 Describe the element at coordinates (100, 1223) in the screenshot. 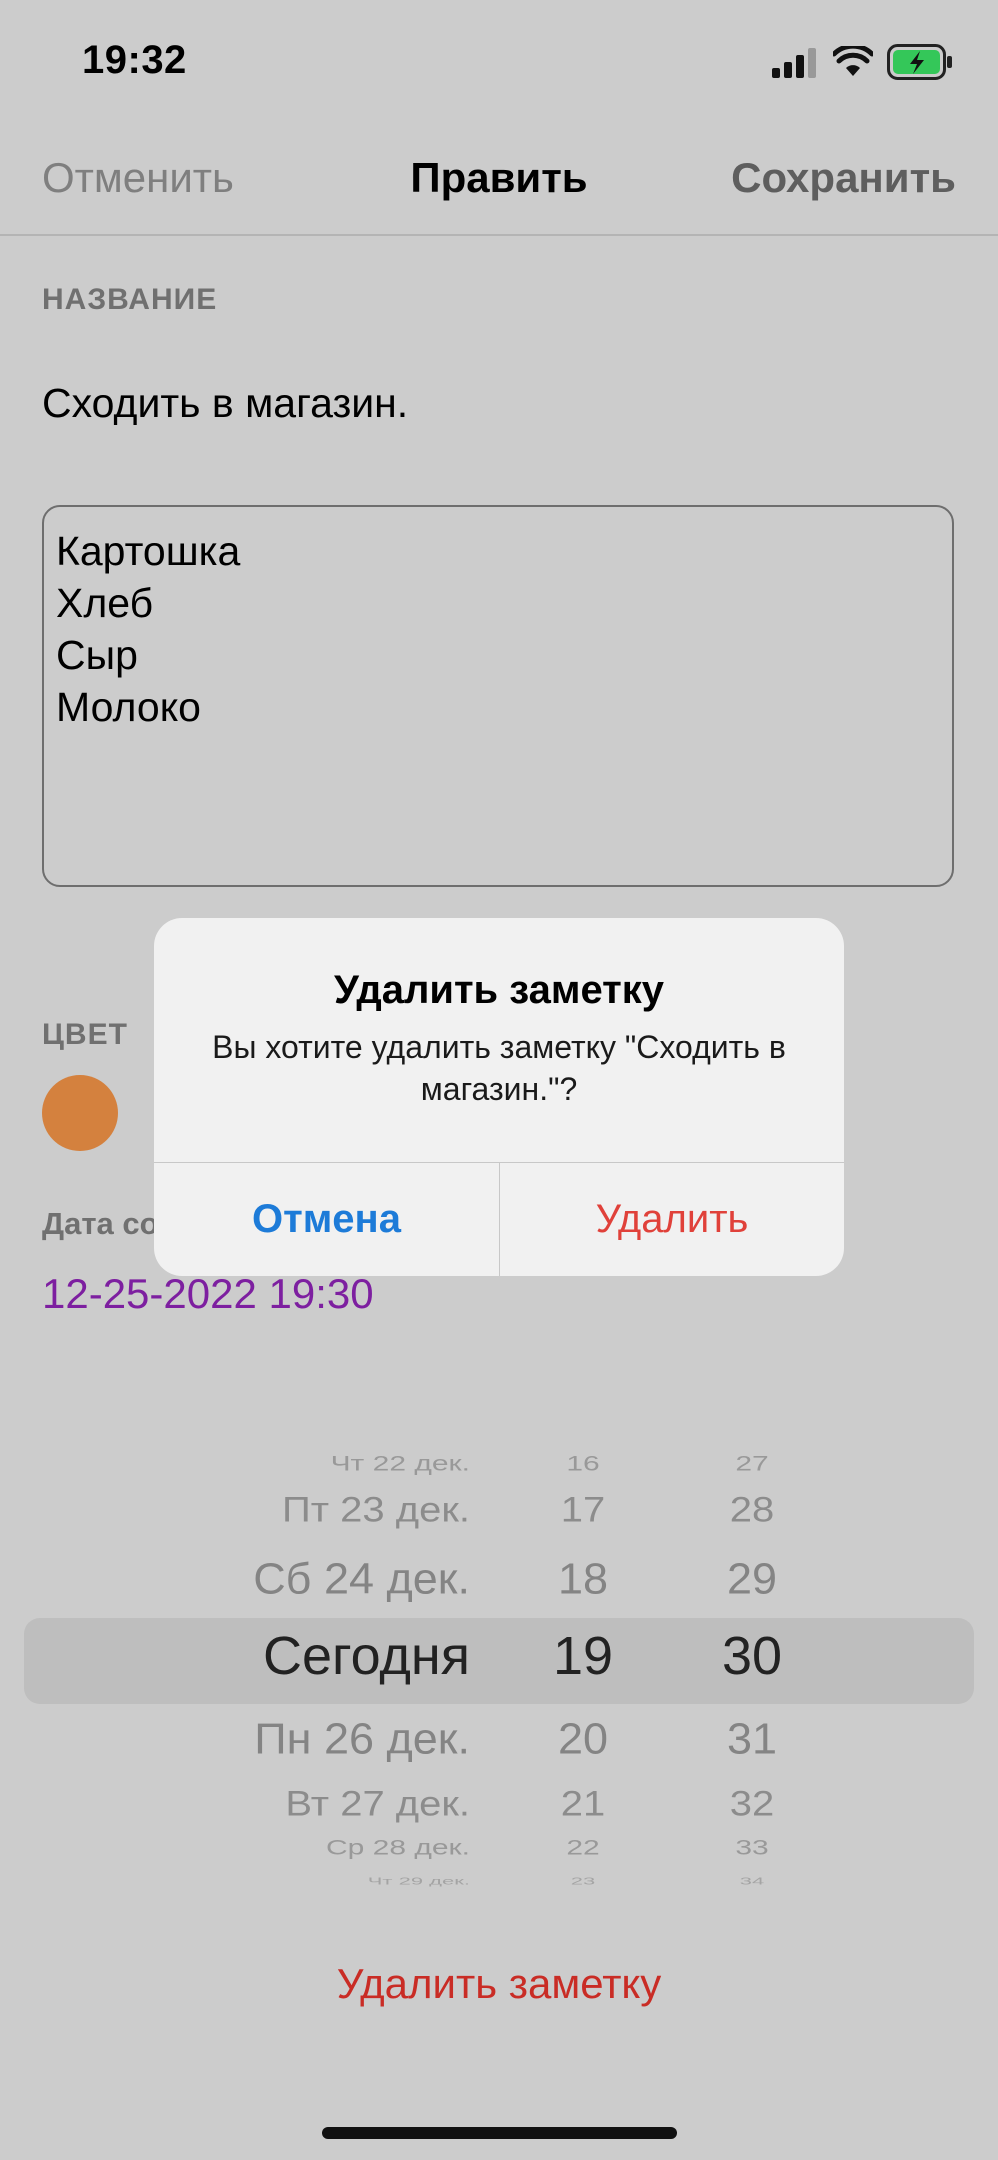

I see `date-section-label: Дата со` at that location.